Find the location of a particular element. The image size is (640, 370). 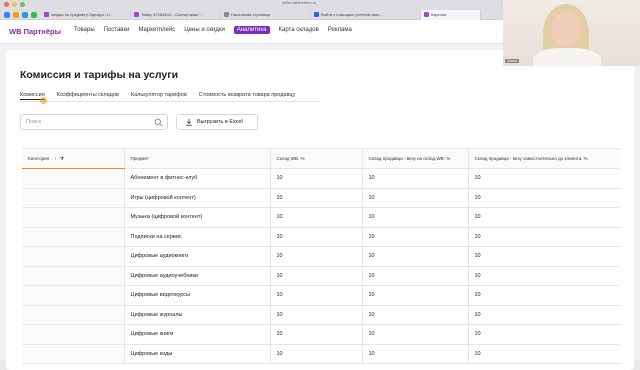

search-icon is located at coordinates (158, 122).